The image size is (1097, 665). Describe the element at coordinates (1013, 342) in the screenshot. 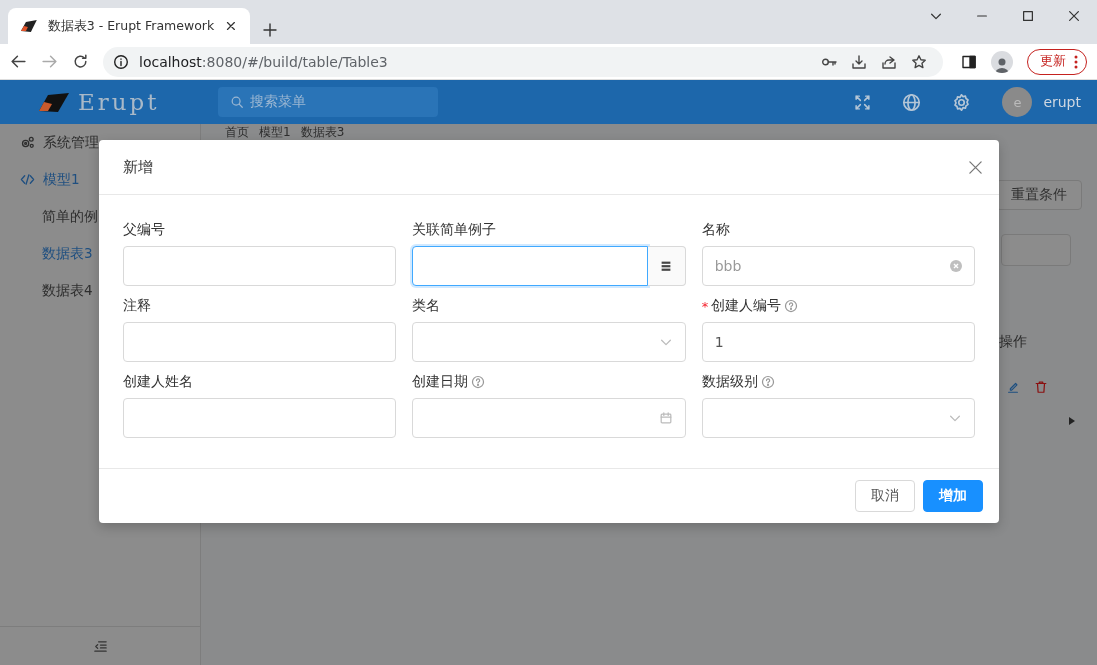

I see `column-header: 操作` at that location.